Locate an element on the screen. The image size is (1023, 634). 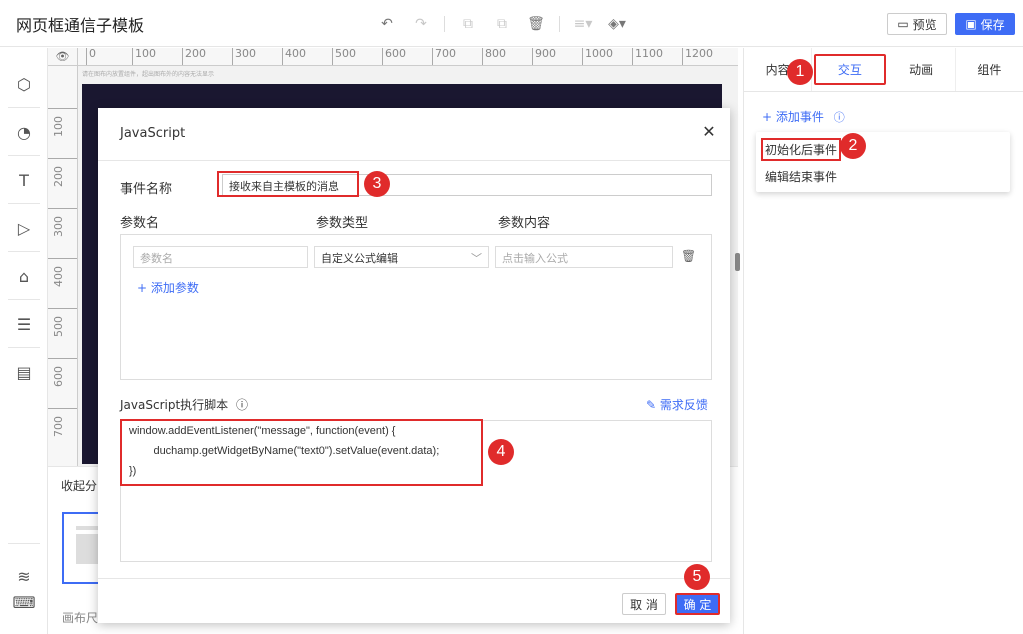
preview-label: 预览 is located at coordinates (924, 24).